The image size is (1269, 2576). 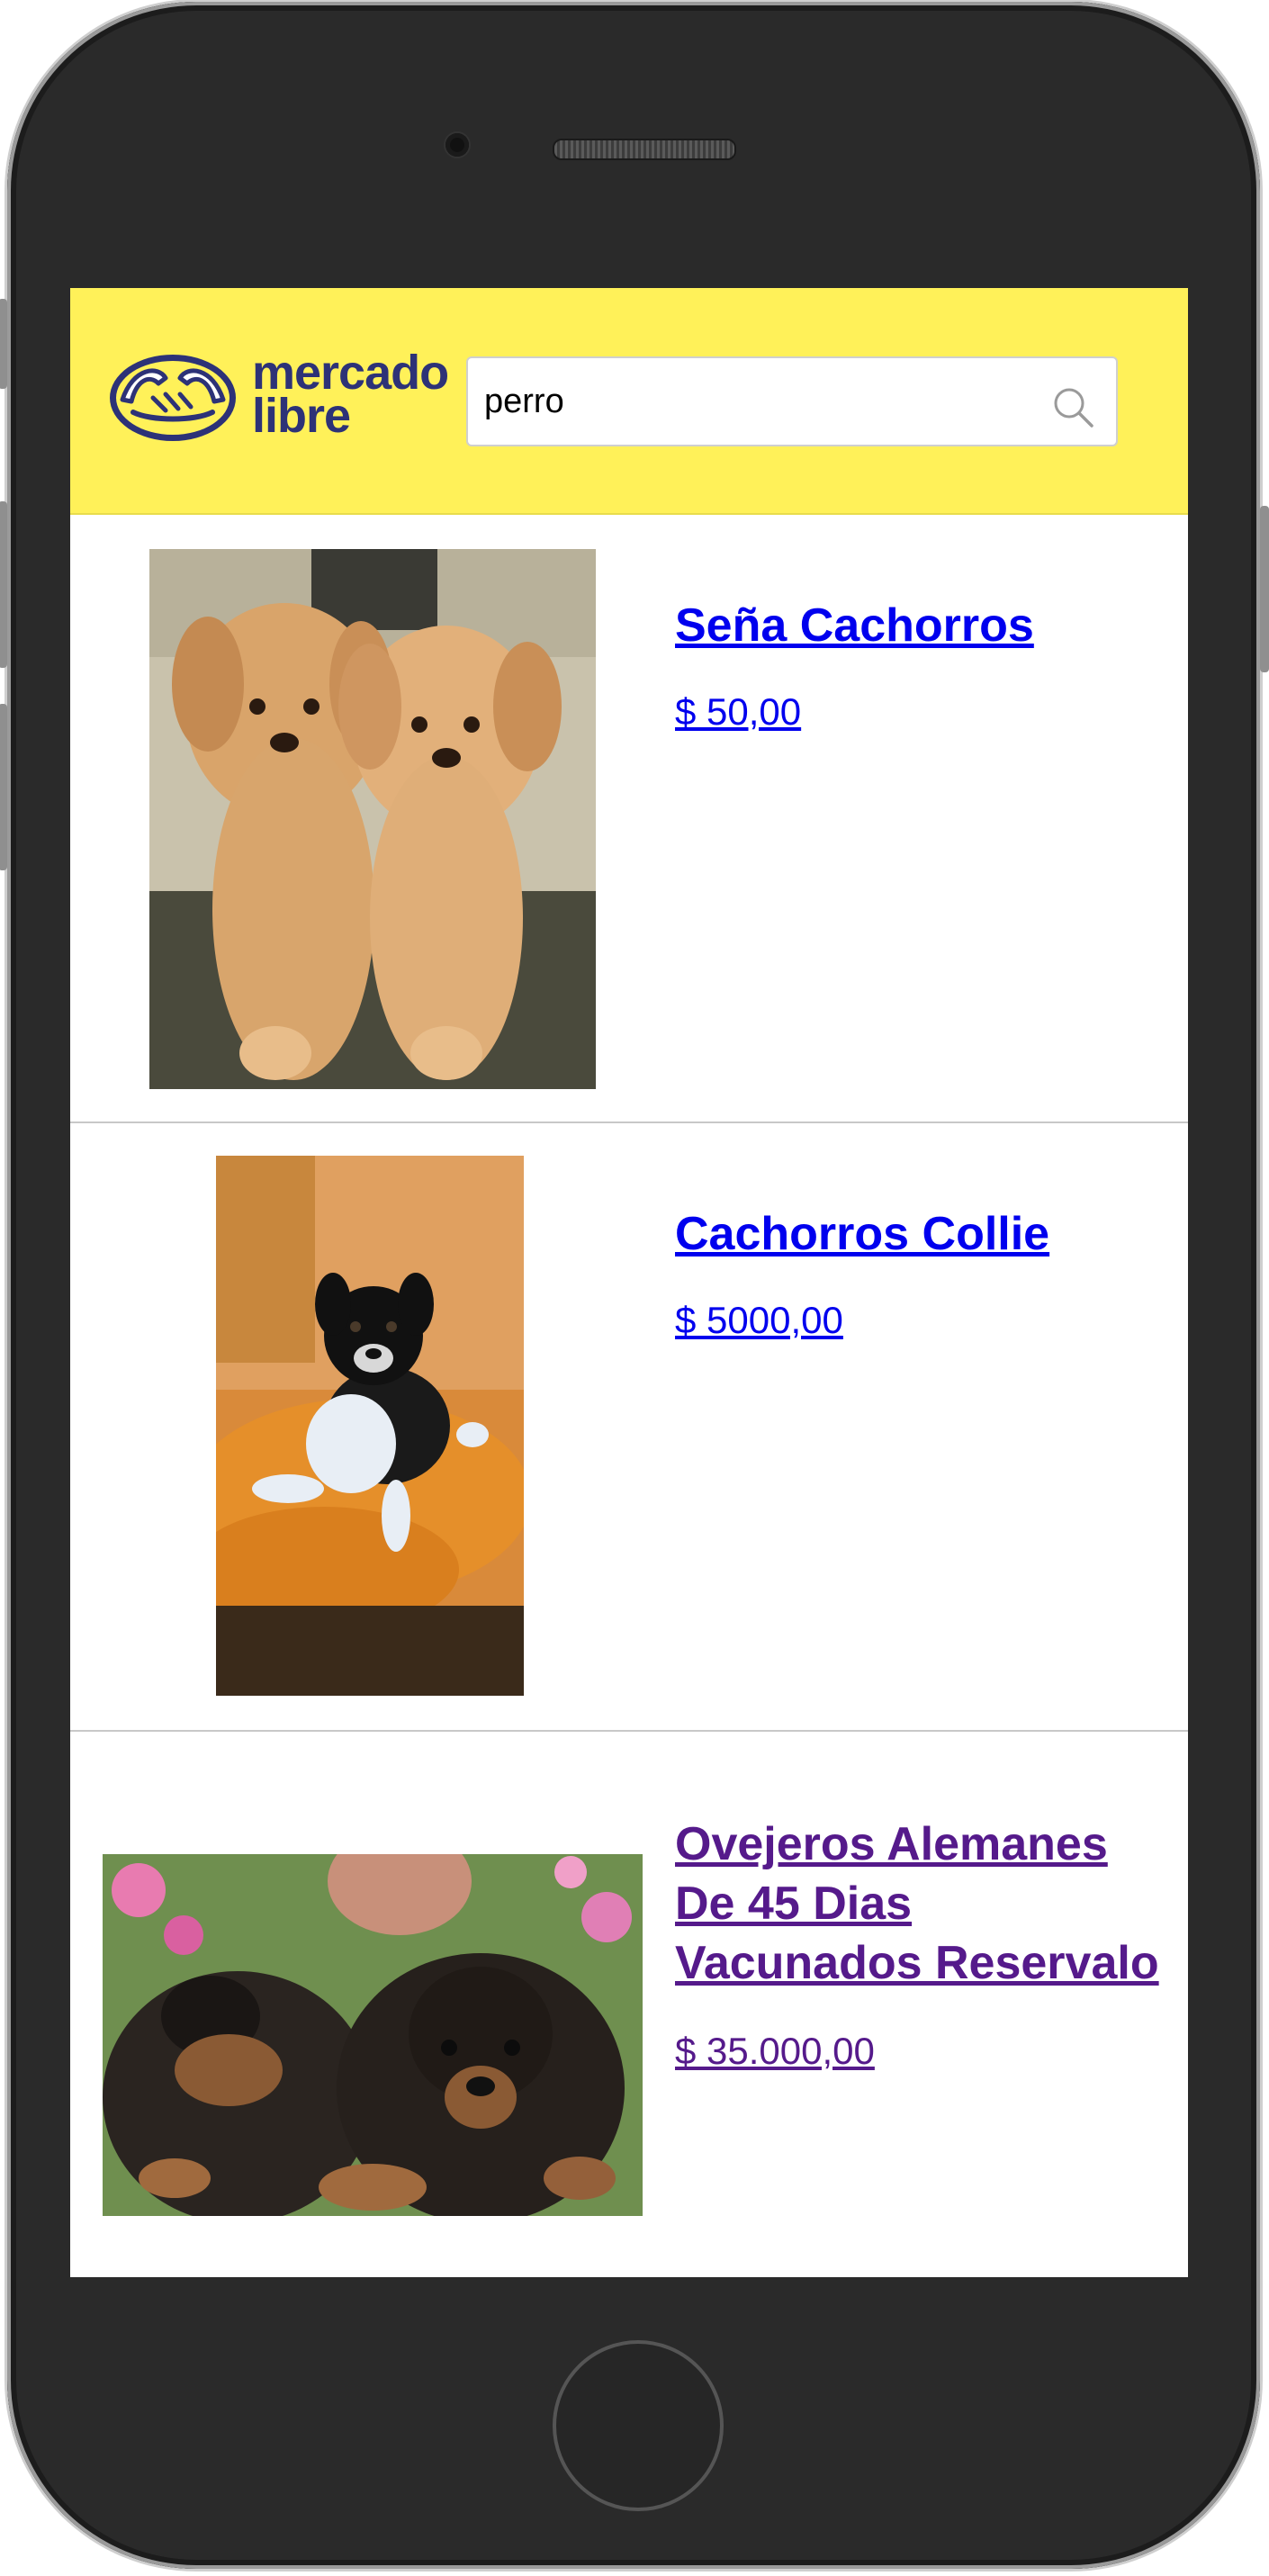 What do you see at coordinates (4, 787) in the screenshot?
I see `volume-down-button` at bounding box center [4, 787].